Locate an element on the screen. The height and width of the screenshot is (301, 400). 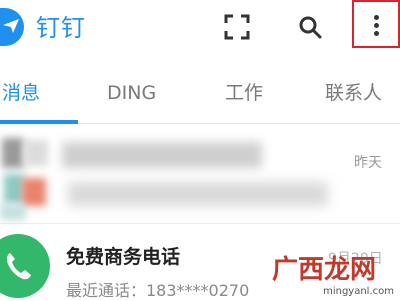
phone-icon is located at coordinates (18, 266).